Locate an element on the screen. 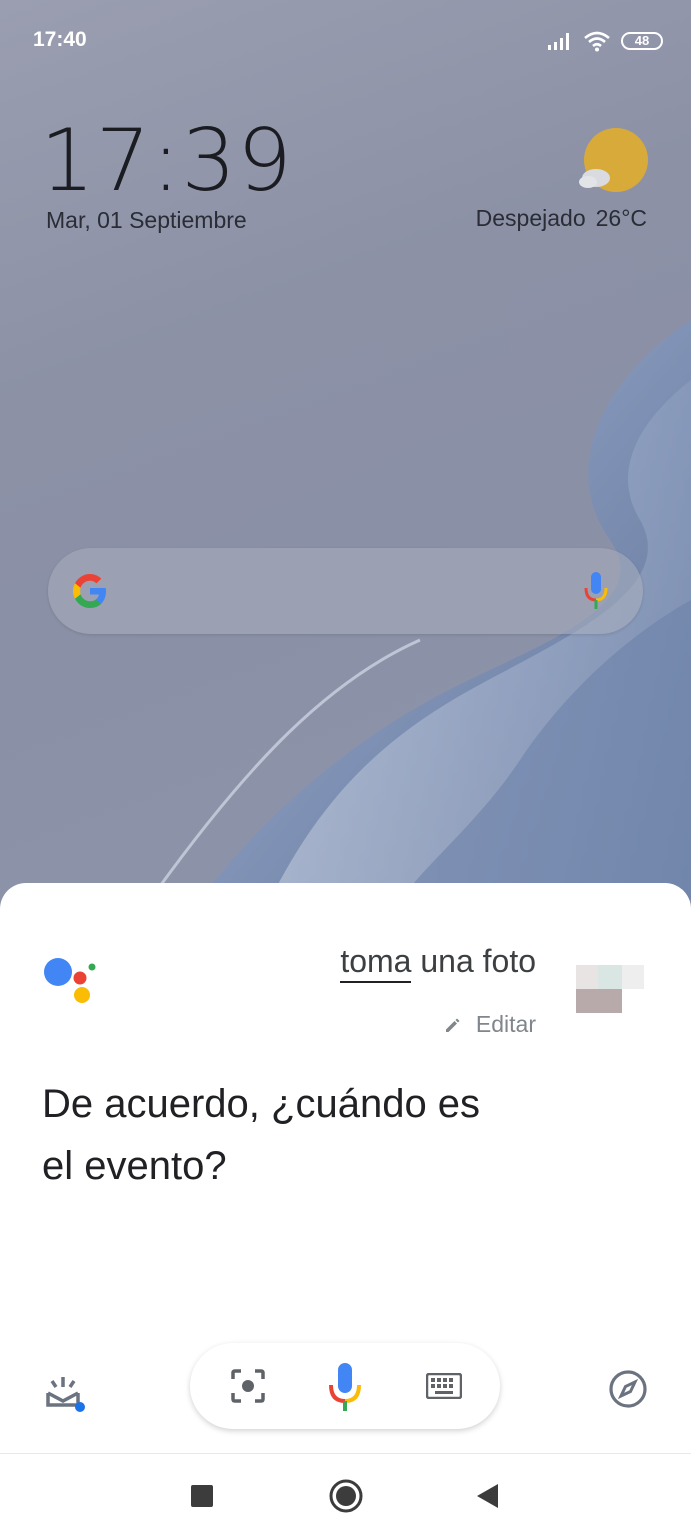 The width and height of the screenshot is (691, 1537). assistant-query: toma una foto is located at coordinates (438, 963).